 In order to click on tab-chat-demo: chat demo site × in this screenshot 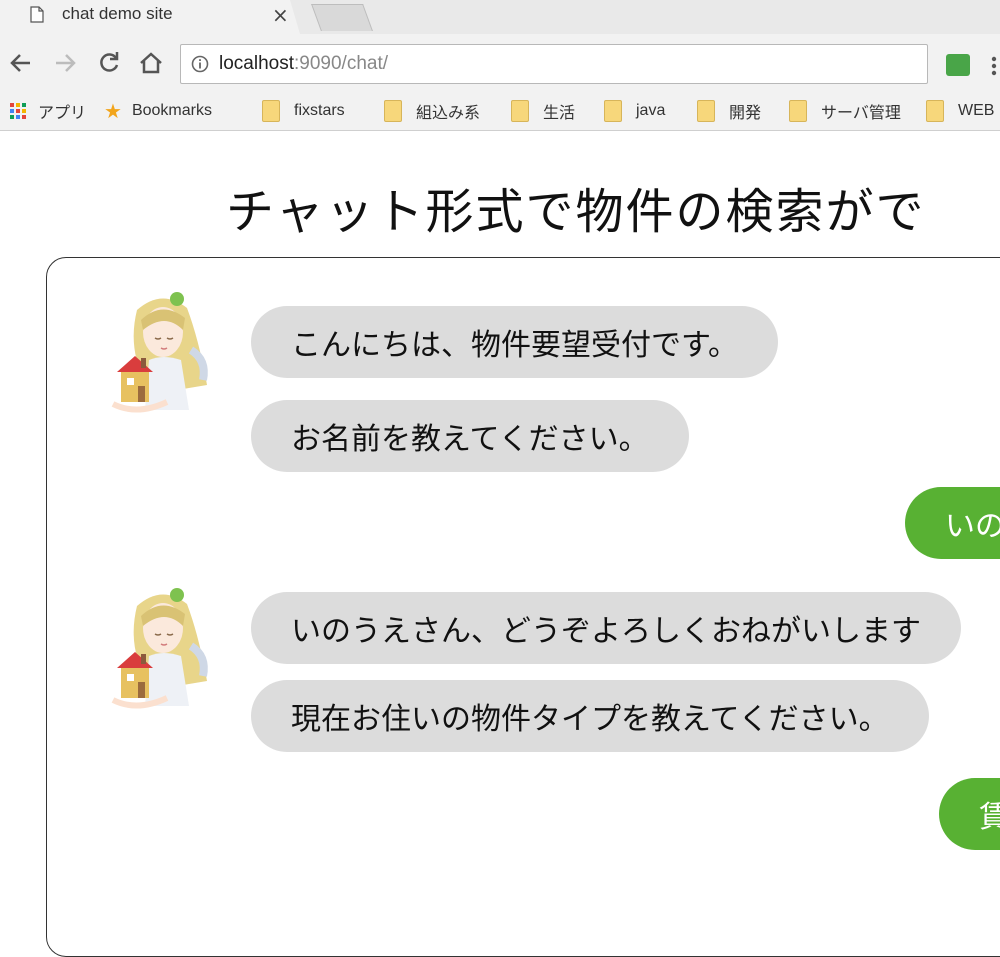, I will do `click(150, 17)`.